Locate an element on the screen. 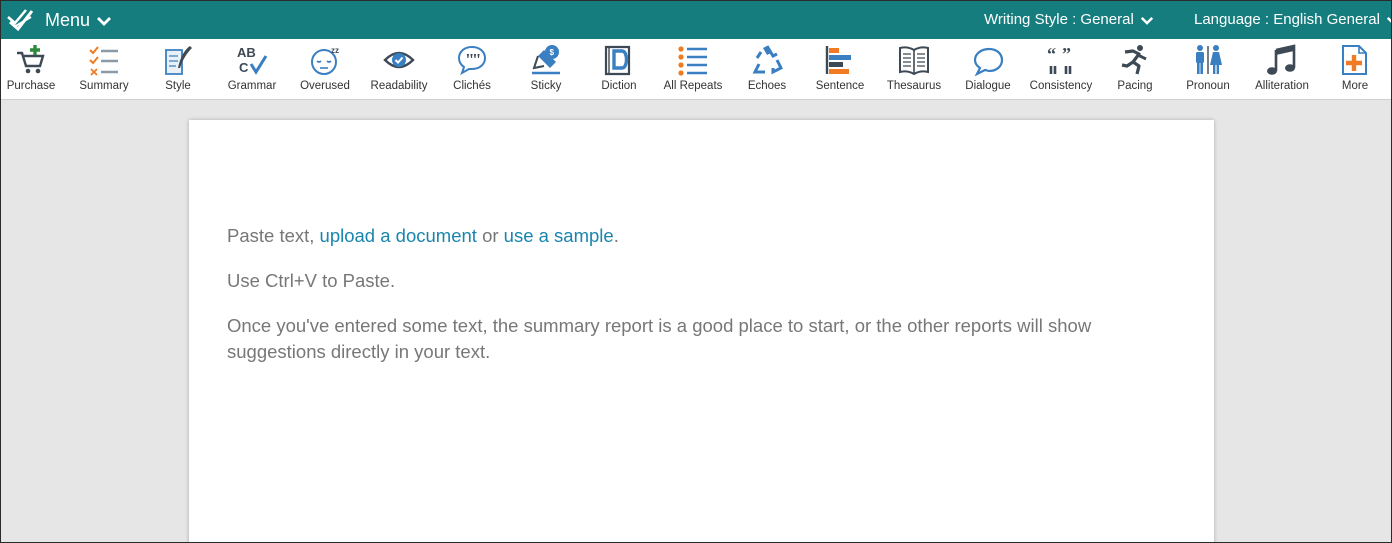  period-text: . is located at coordinates (616, 235).